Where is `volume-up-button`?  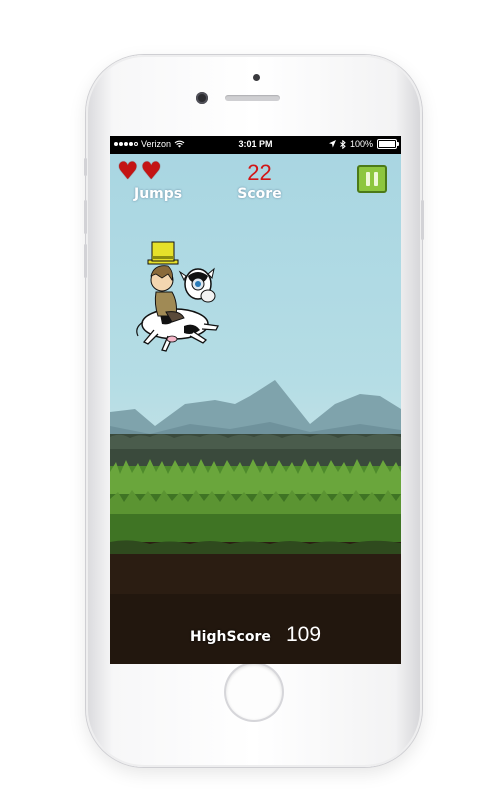 volume-up-button is located at coordinates (85, 217).